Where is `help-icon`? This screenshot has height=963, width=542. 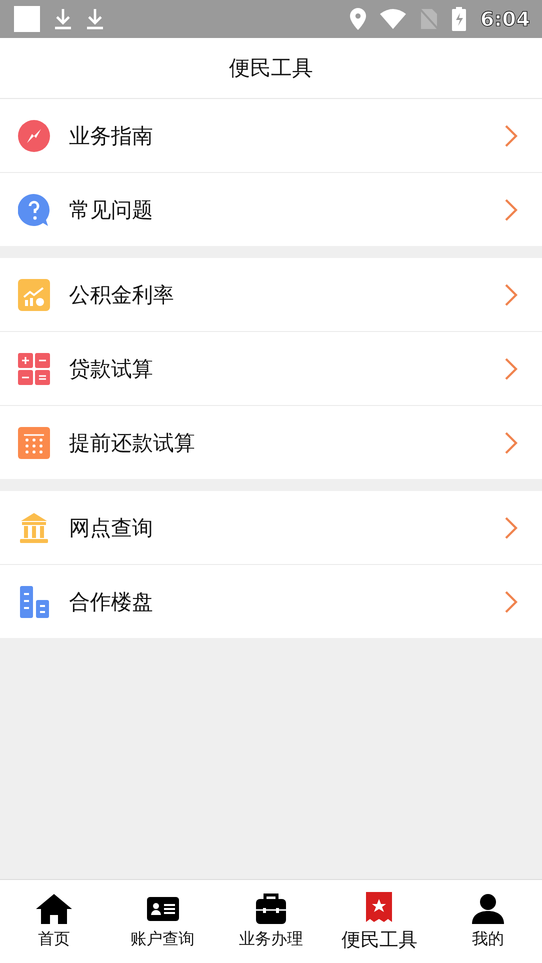 help-icon is located at coordinates (34, 210).